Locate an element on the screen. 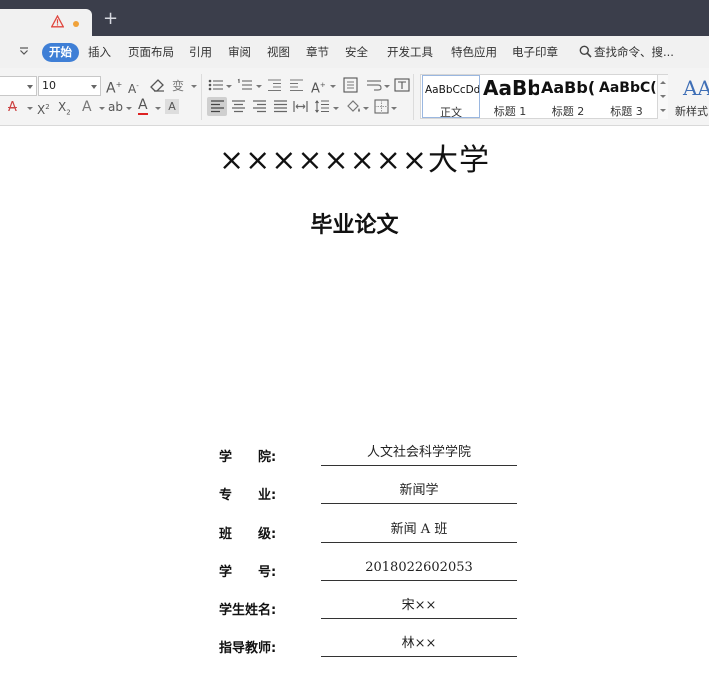  style-heading-1: AaBb 标题 1 is located at coordinates (510, 96).